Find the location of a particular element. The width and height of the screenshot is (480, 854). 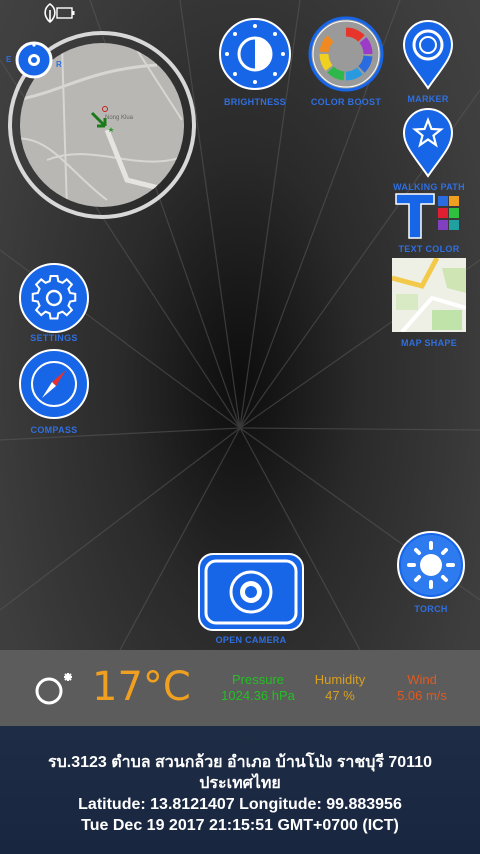

torch-button is located at coordinates (431, 565).